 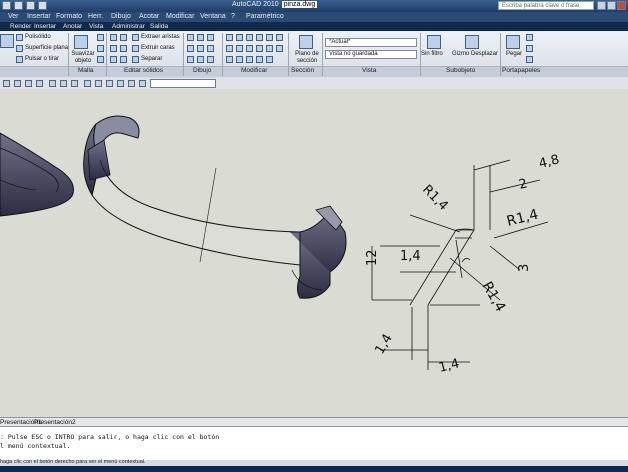 What do you see at coordinates (6, 5) in the screenshot?
I see `app-menu-icon` at bounding box center [6, 5].